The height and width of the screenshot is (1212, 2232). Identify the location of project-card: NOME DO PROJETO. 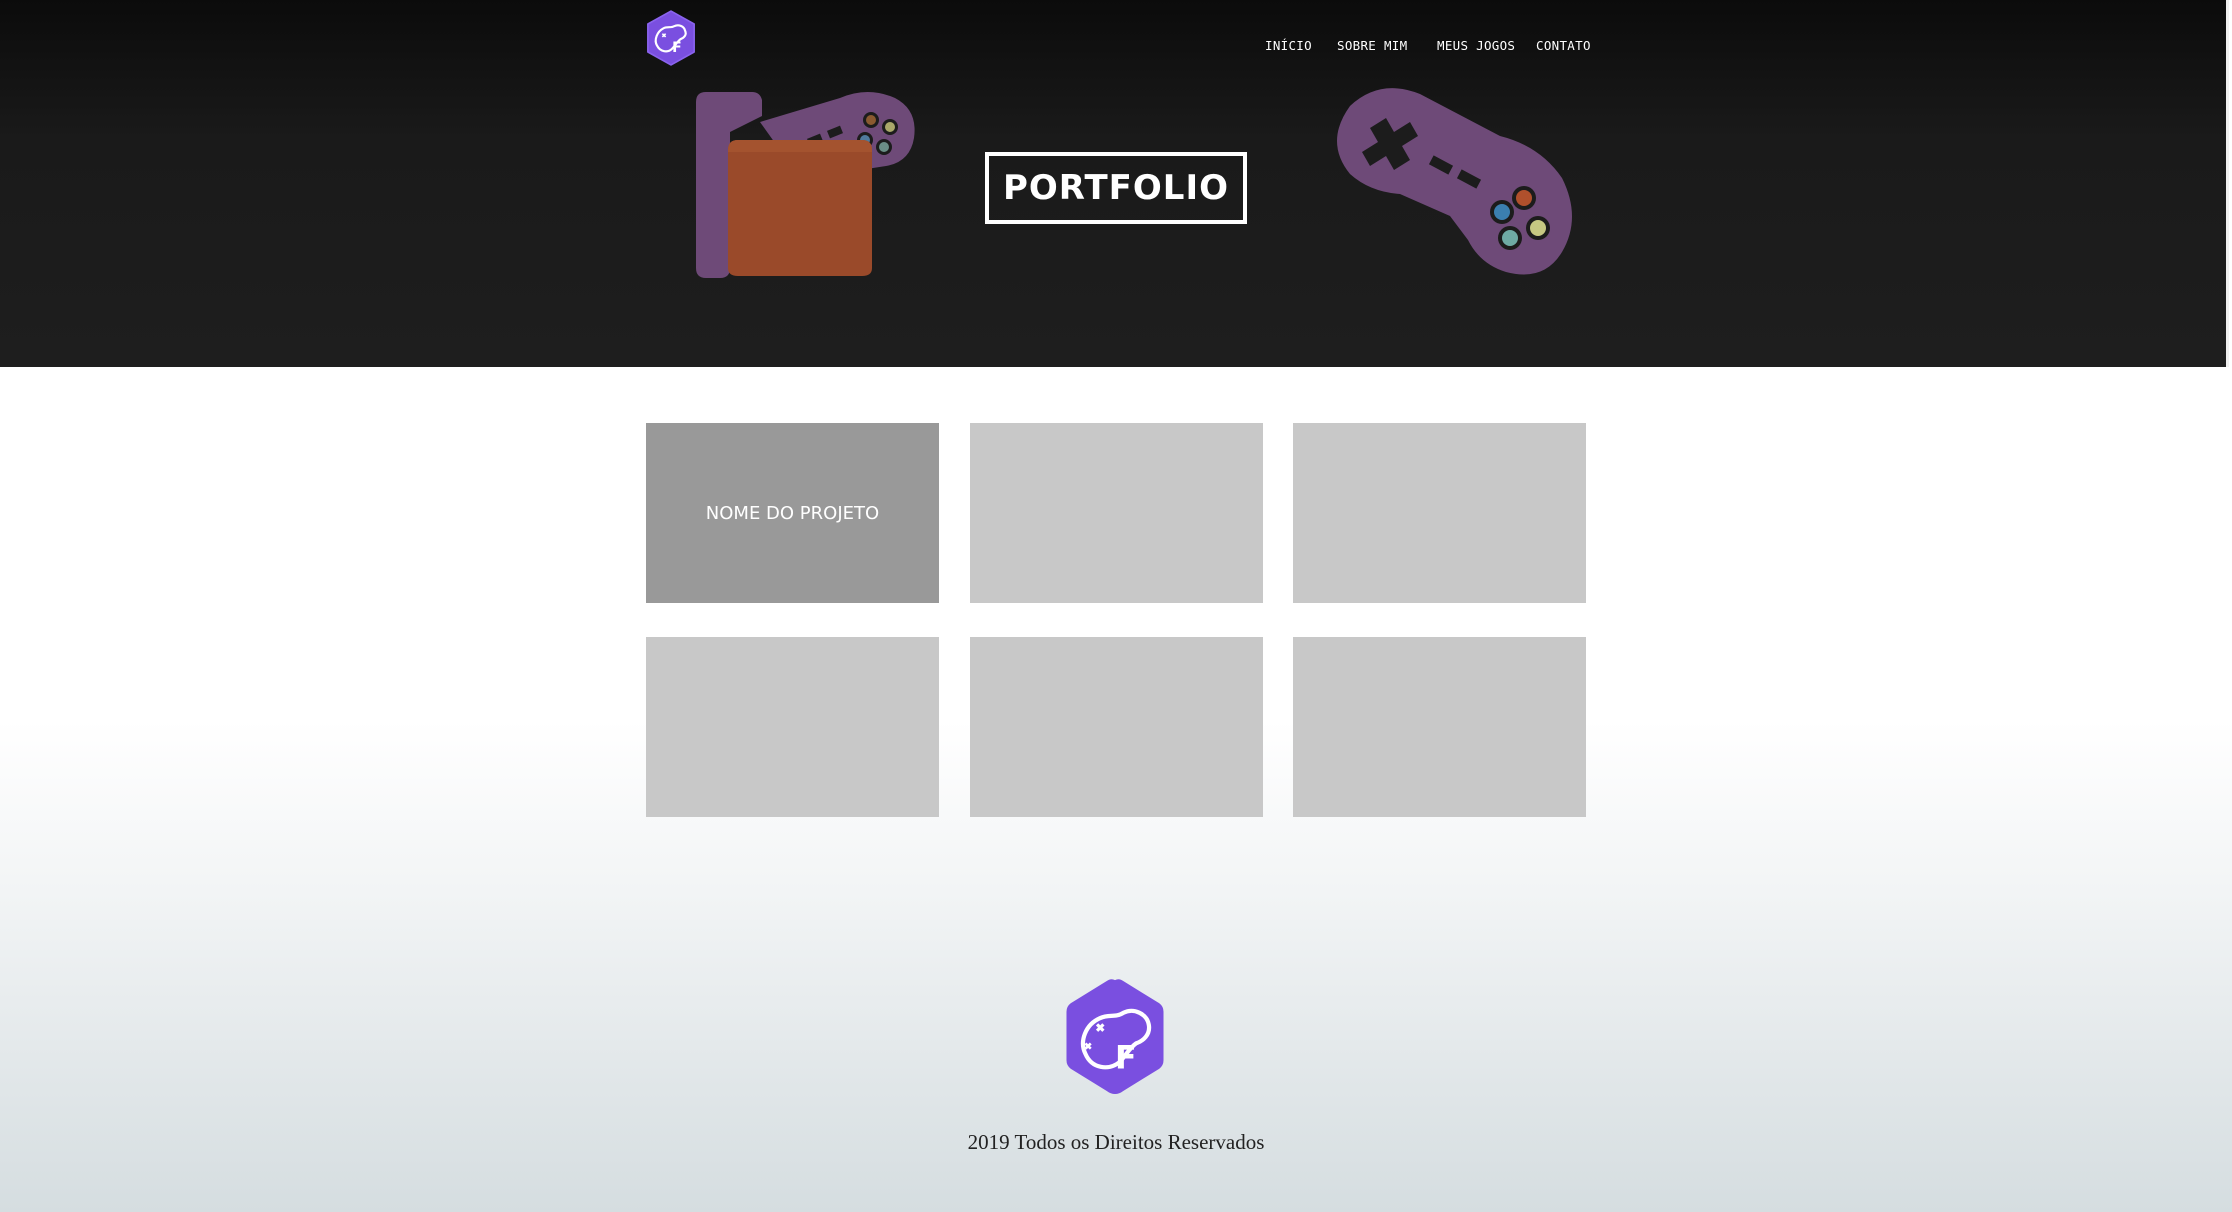
(792, 513).